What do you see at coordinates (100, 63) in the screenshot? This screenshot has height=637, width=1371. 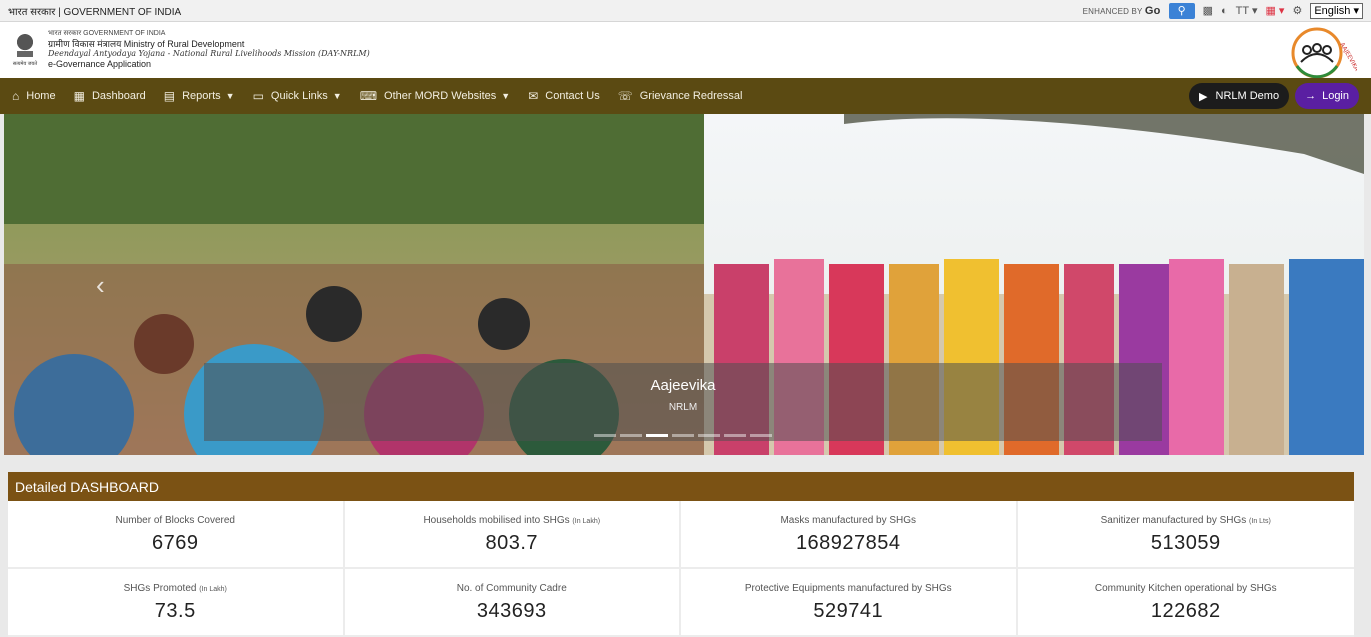 I see `header-app-name: e-Governance Application` at bounding box center [100, 63].